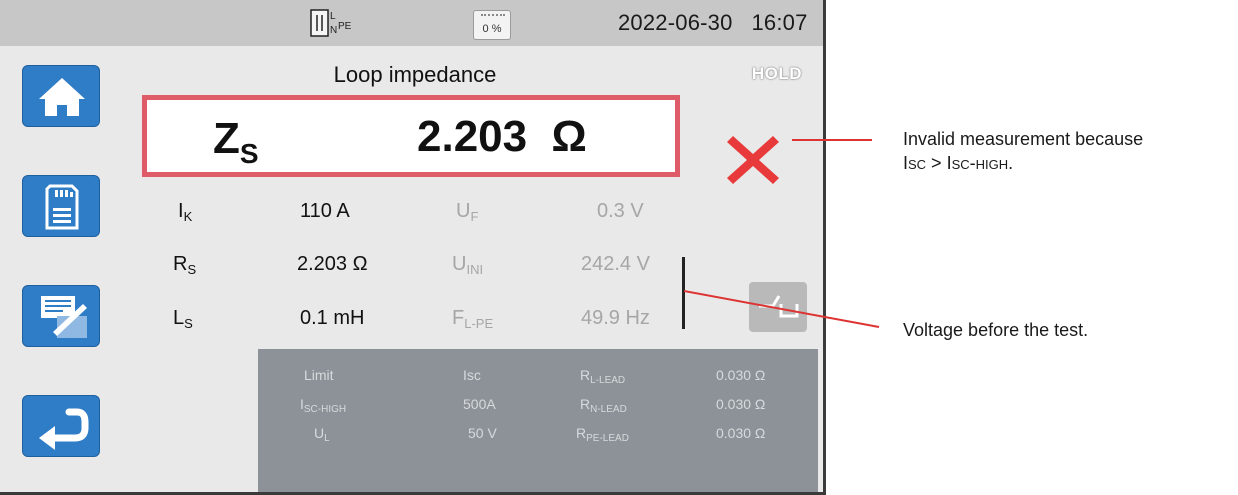 The image size is (1238, 495). Describe the element at coordinates (615, 264) in the screenshot. I see `uini-value: 242.4 V` at that location.